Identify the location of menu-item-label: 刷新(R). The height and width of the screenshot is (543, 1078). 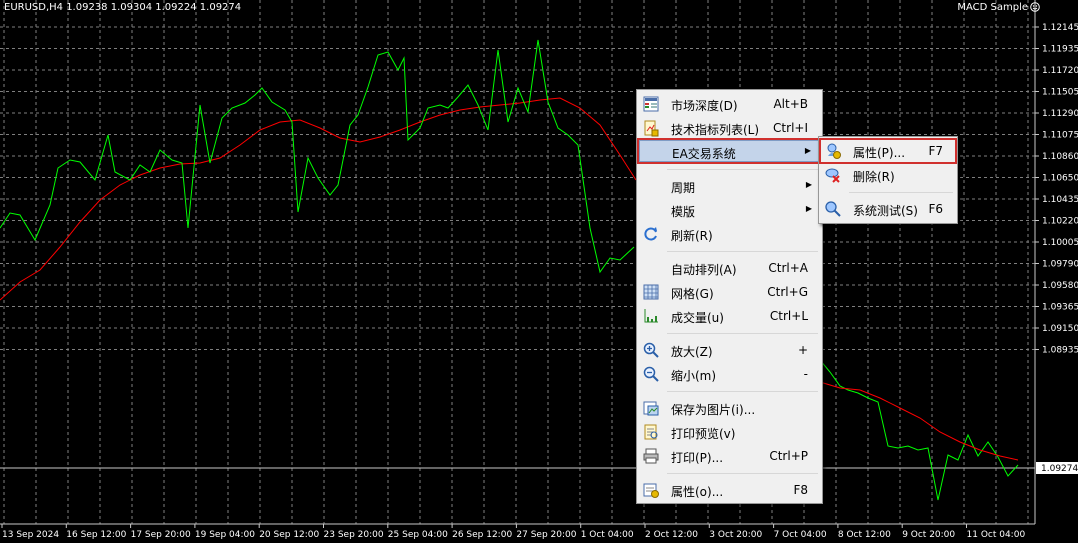
(692, 236).